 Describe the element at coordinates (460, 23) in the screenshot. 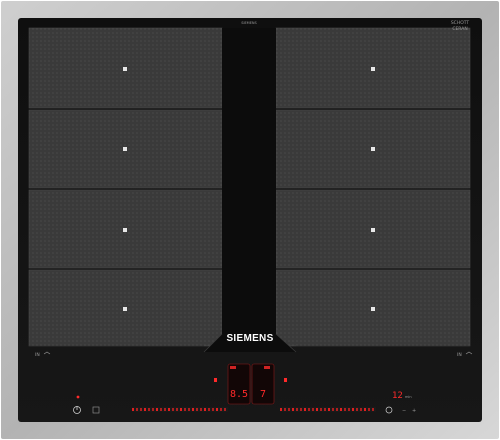

I see `glass-badge-line-1: SCHOTT` at that location.